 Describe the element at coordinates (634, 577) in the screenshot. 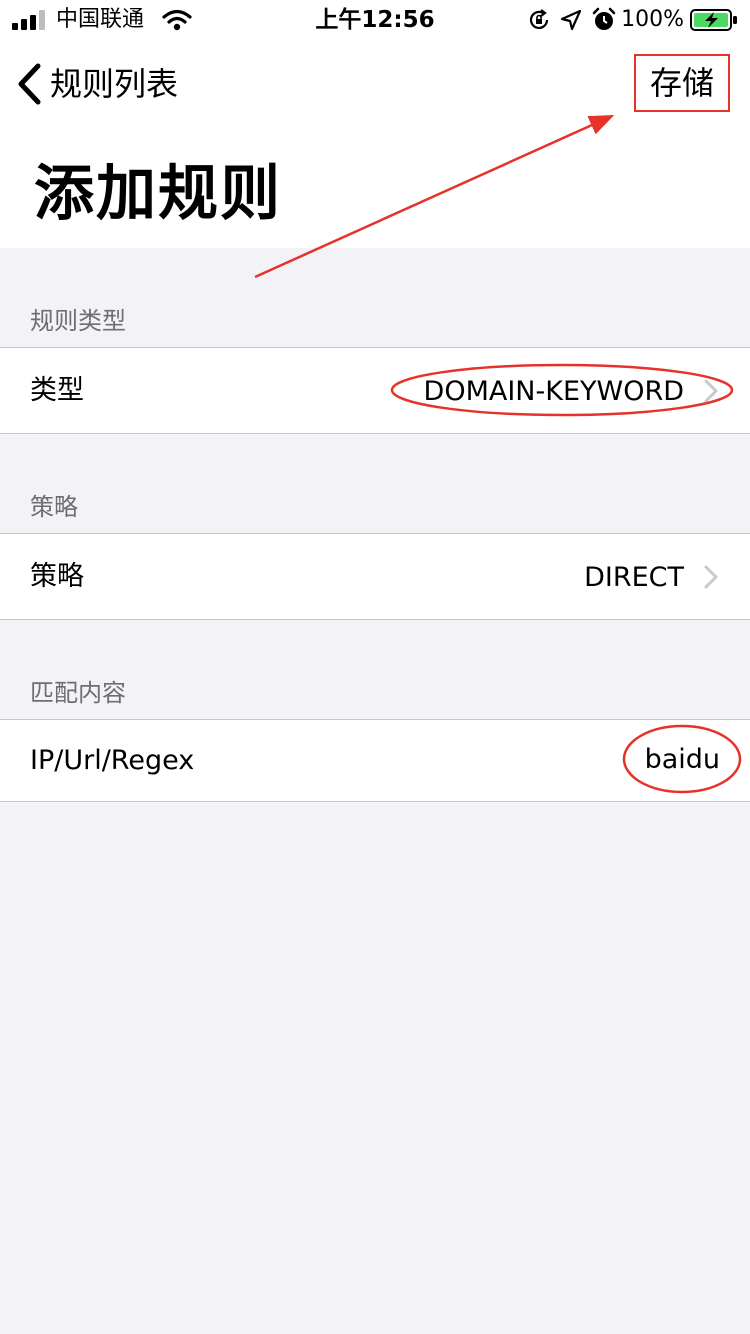

I see `policy-value: DIRECT` at that location.